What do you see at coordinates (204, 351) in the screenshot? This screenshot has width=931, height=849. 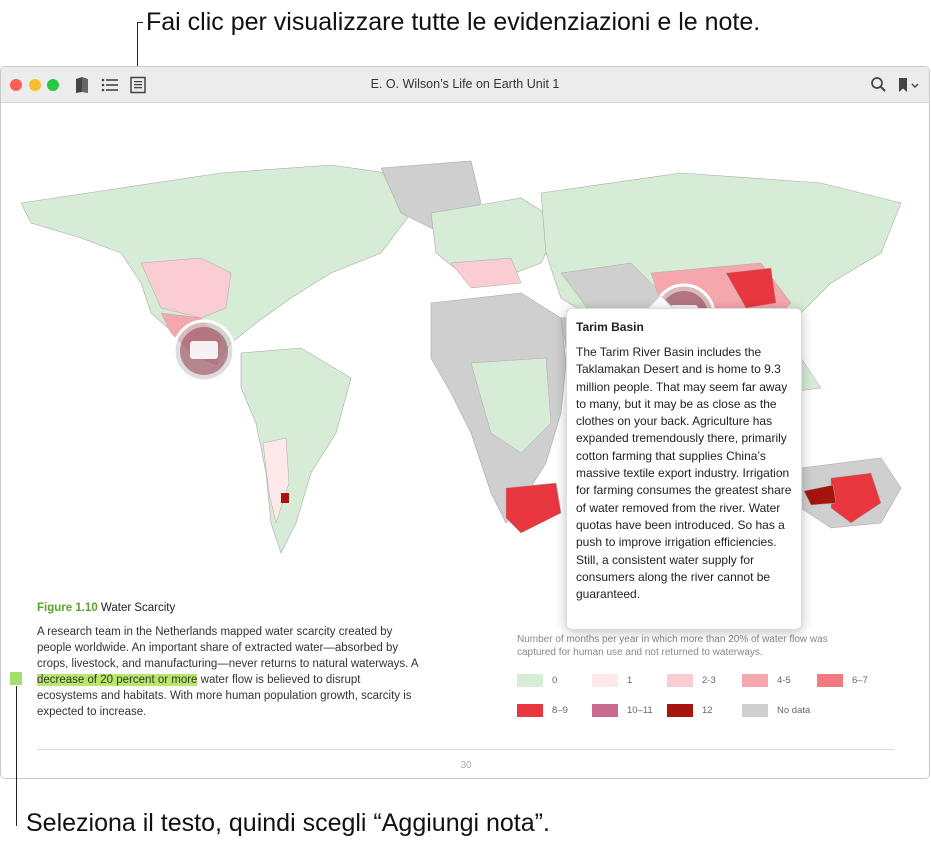 I see `map-note-marker-americas` at bounding box center [204, 351].